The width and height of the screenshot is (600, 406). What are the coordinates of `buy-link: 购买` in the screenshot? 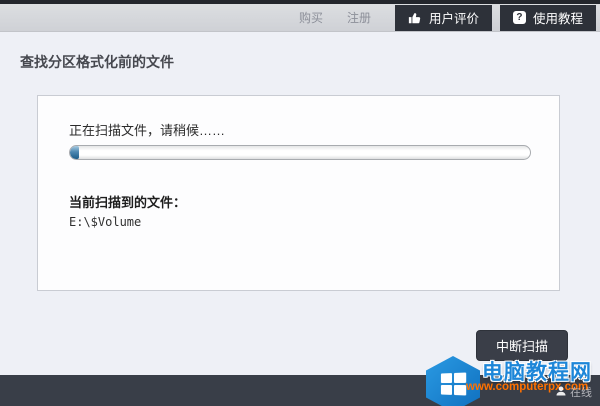 It's located at (311, 17).